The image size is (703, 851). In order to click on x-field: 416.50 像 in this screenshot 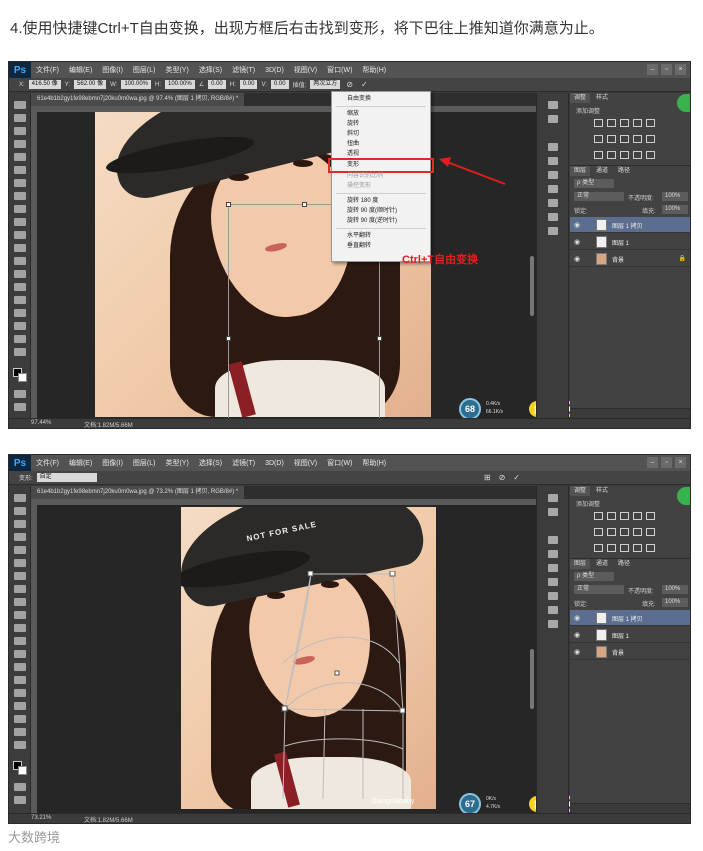, I will do `click(44, 84)`.